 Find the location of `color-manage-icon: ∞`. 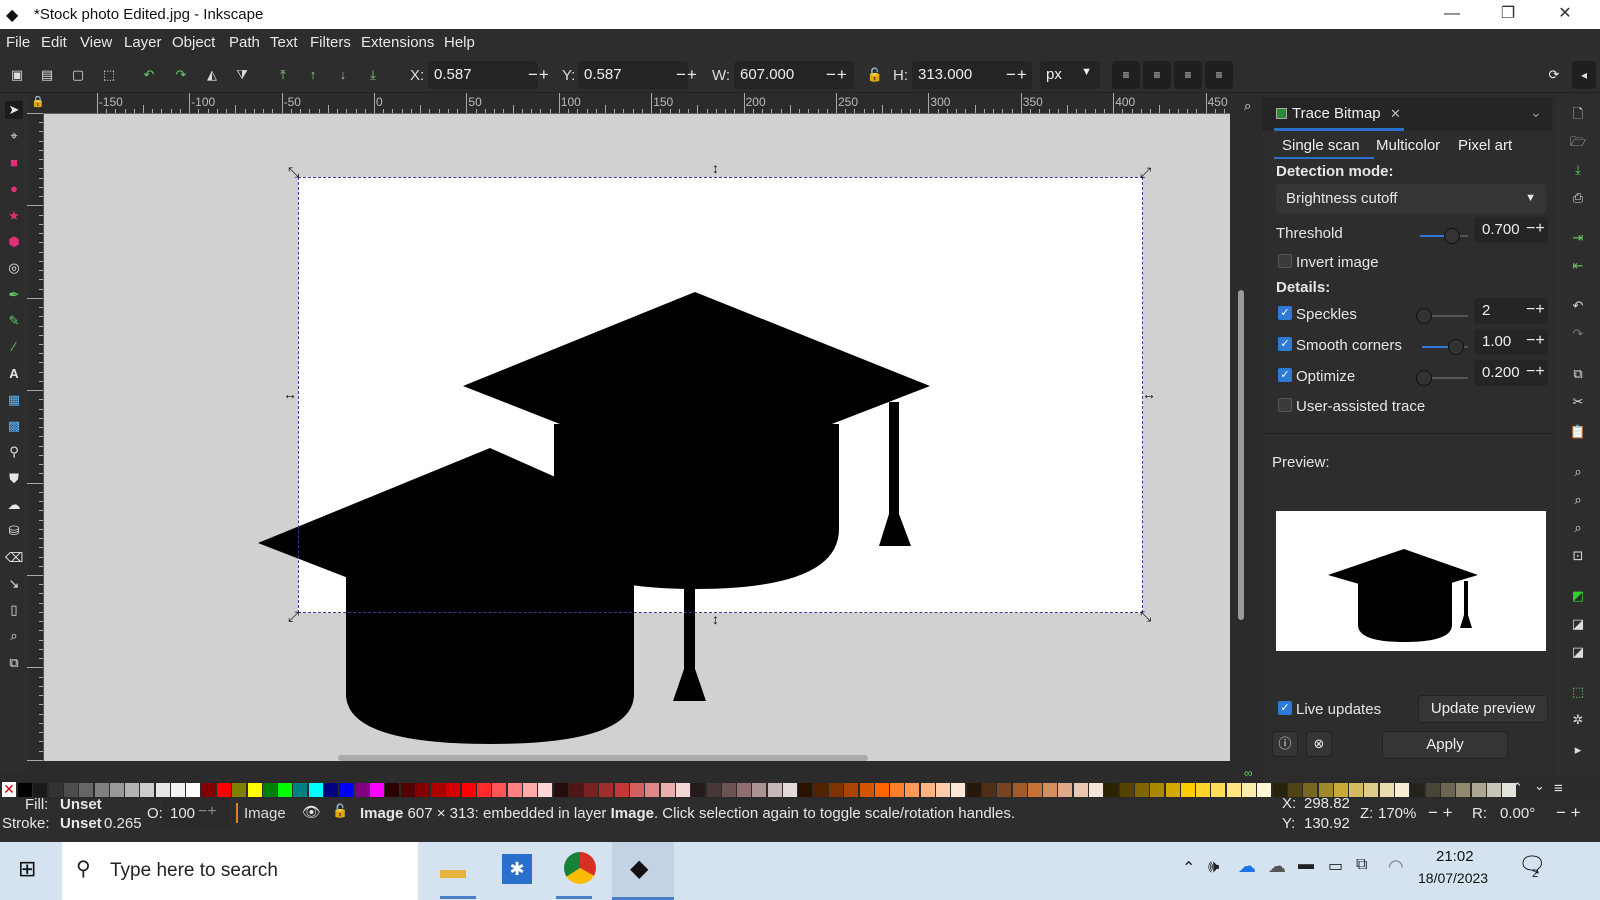

color-manage-icon: ∞ is located at coordinates (1248, 773).